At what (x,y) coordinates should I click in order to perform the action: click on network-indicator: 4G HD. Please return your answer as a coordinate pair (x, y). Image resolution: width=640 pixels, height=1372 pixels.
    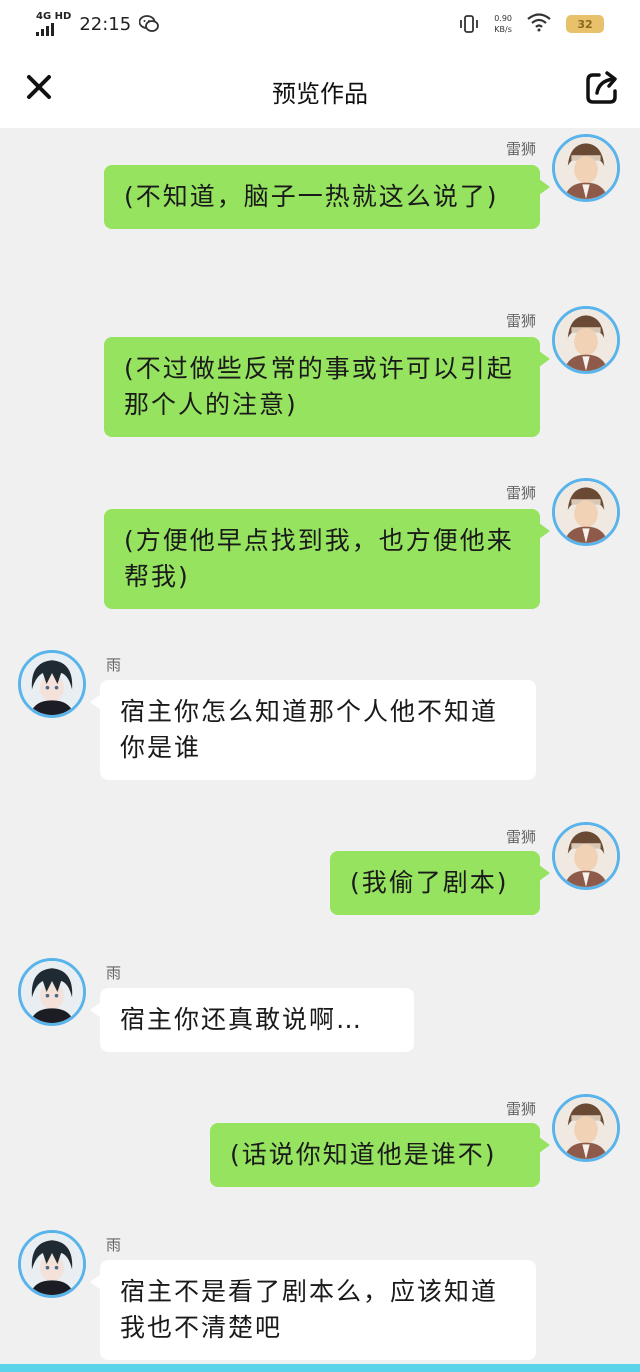
    Looking at the image, I should click on (53, 24).